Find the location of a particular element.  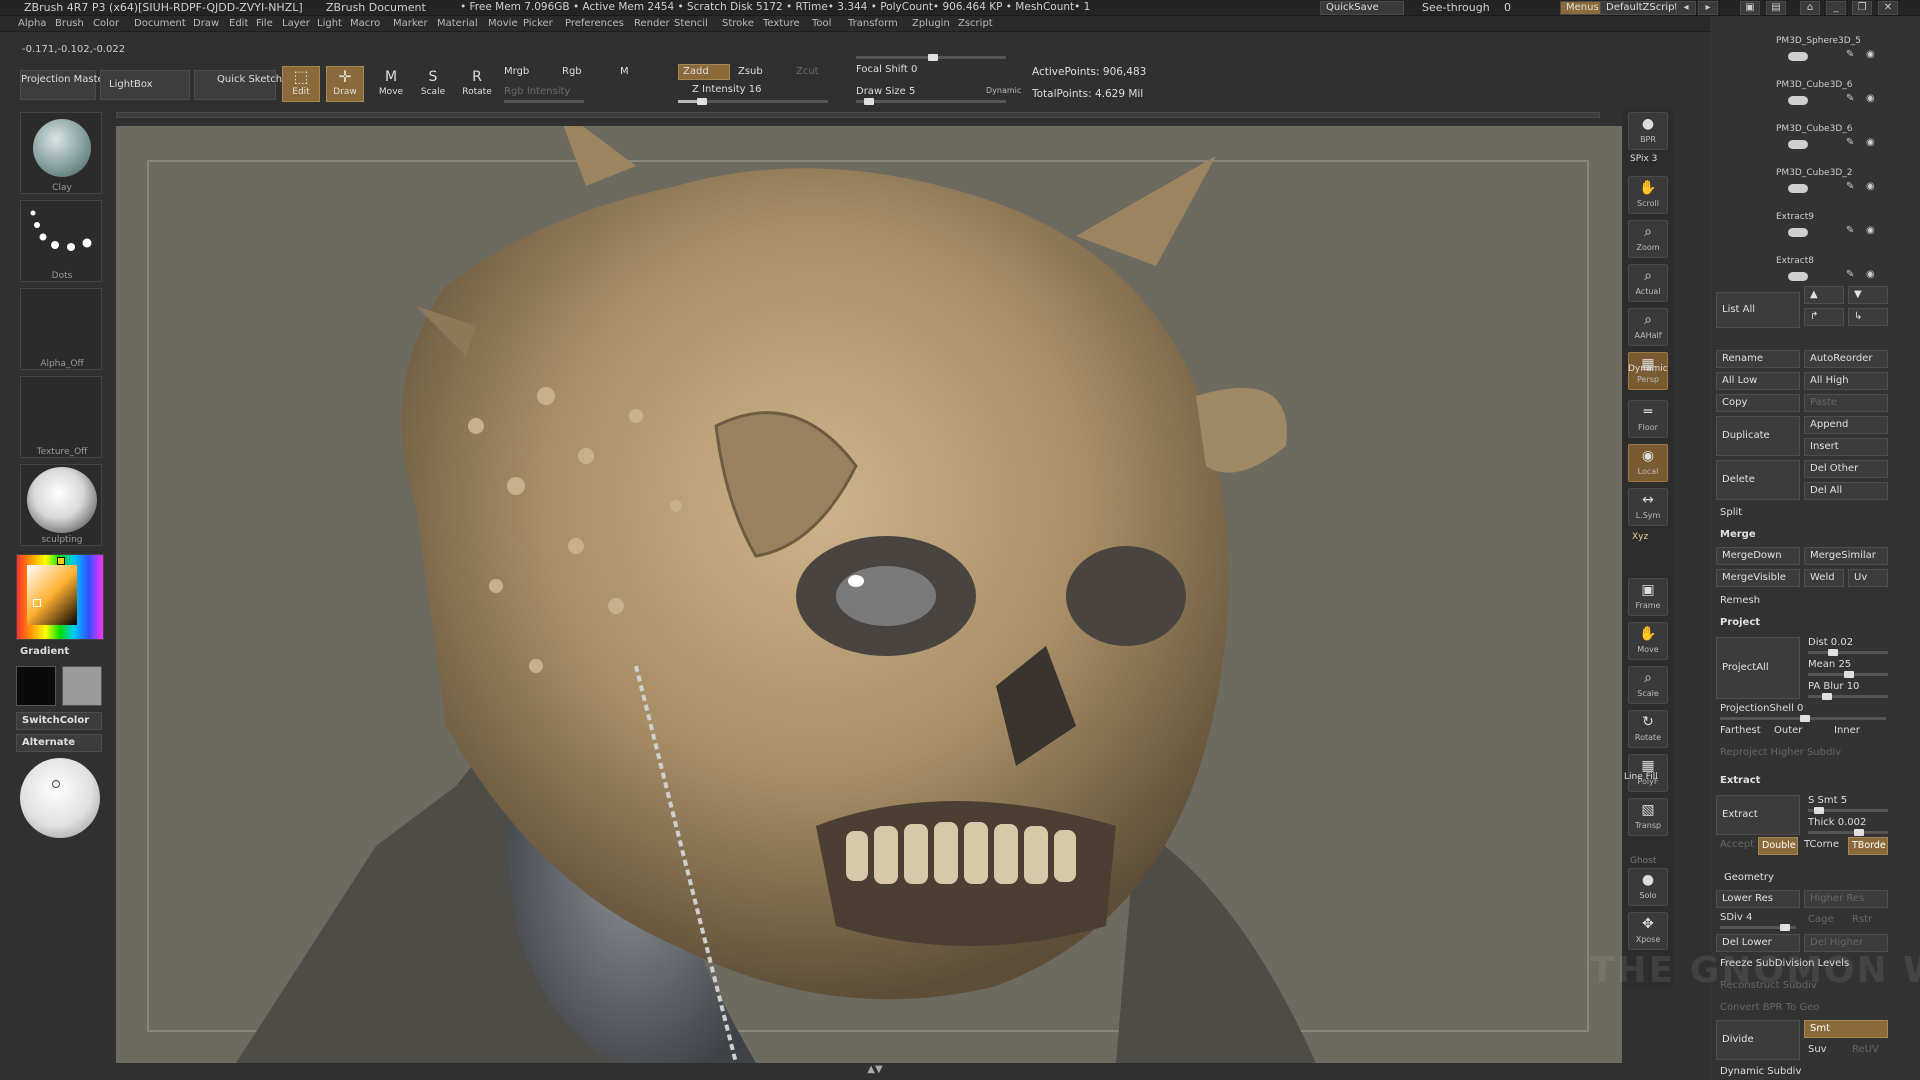

color-marker-icon is located at coordinates (37, 603).